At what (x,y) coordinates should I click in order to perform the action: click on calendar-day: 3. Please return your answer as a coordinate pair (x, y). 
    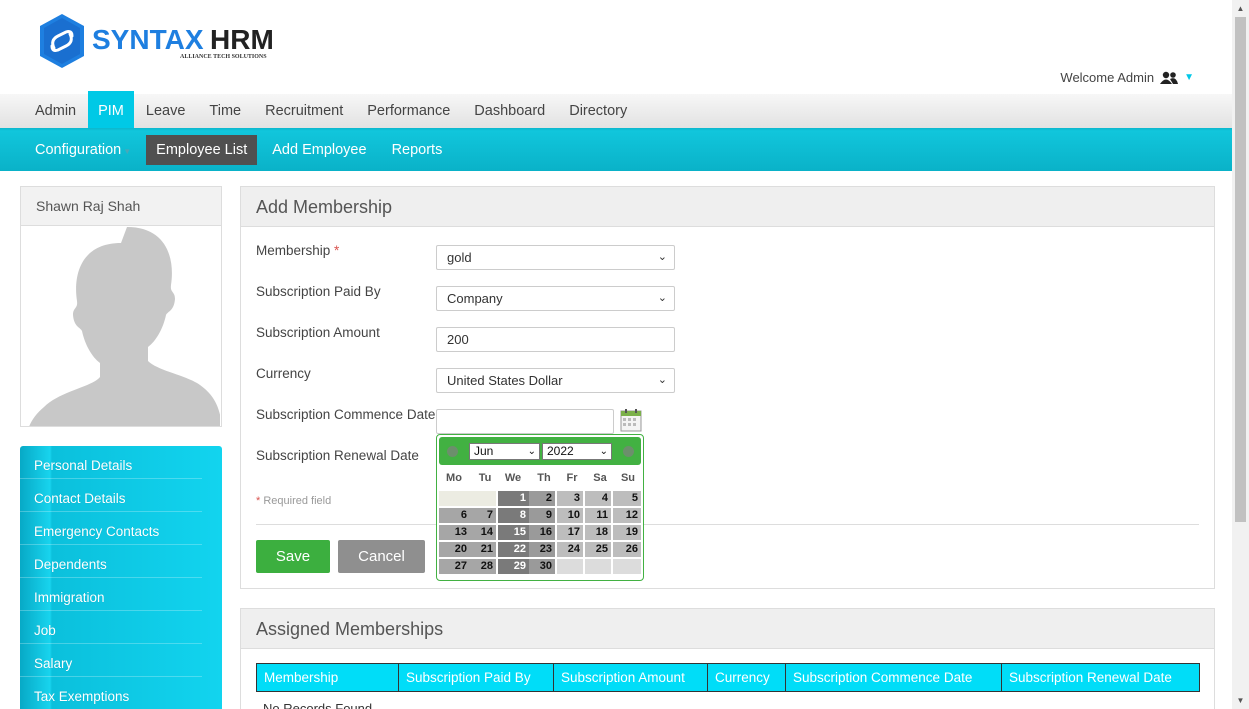
    Looking at the image, I should click on (570, 498).